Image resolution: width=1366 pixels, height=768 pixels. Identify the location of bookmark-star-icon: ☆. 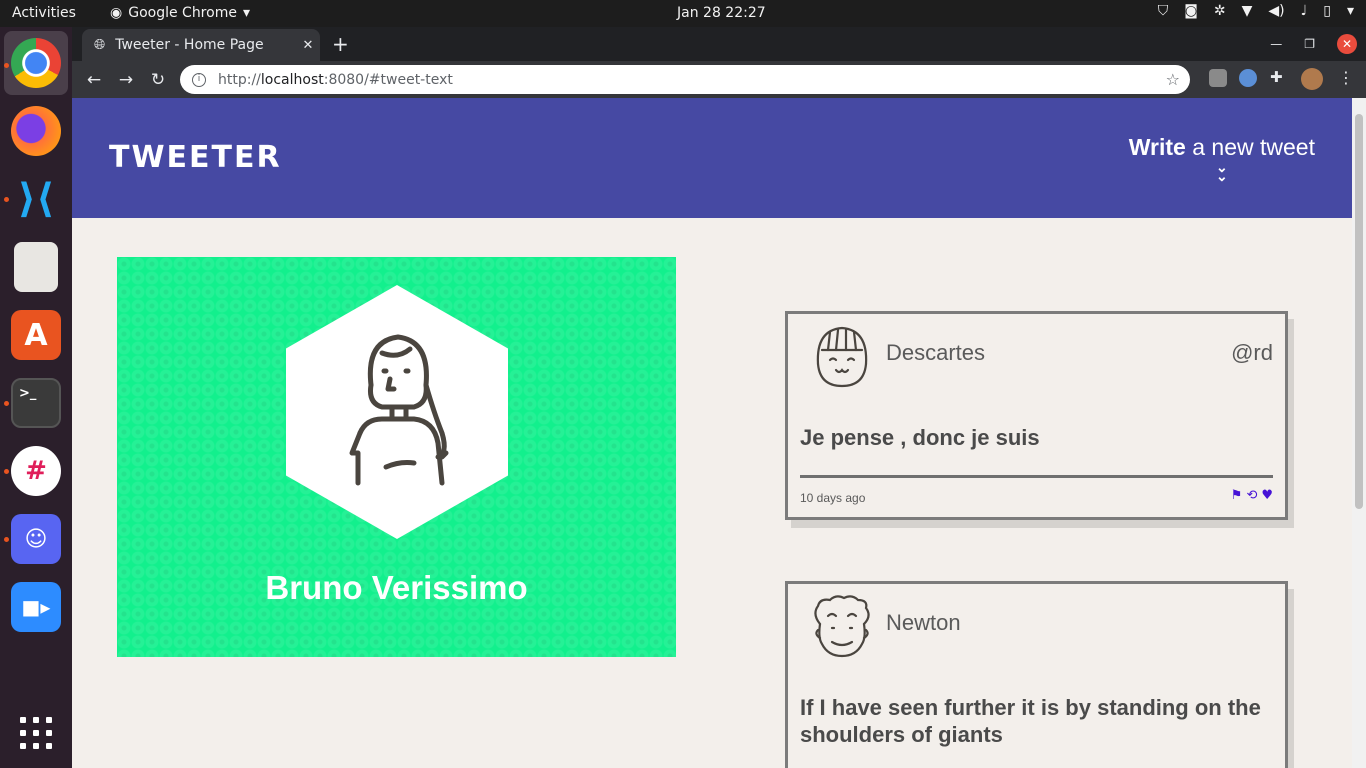
(1173, 79).